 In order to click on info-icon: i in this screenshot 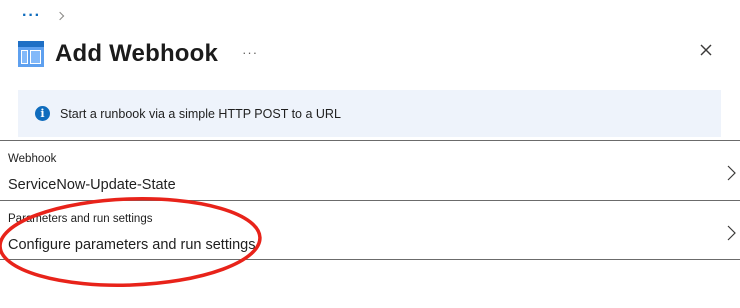, I will do `click(42, 113)`.